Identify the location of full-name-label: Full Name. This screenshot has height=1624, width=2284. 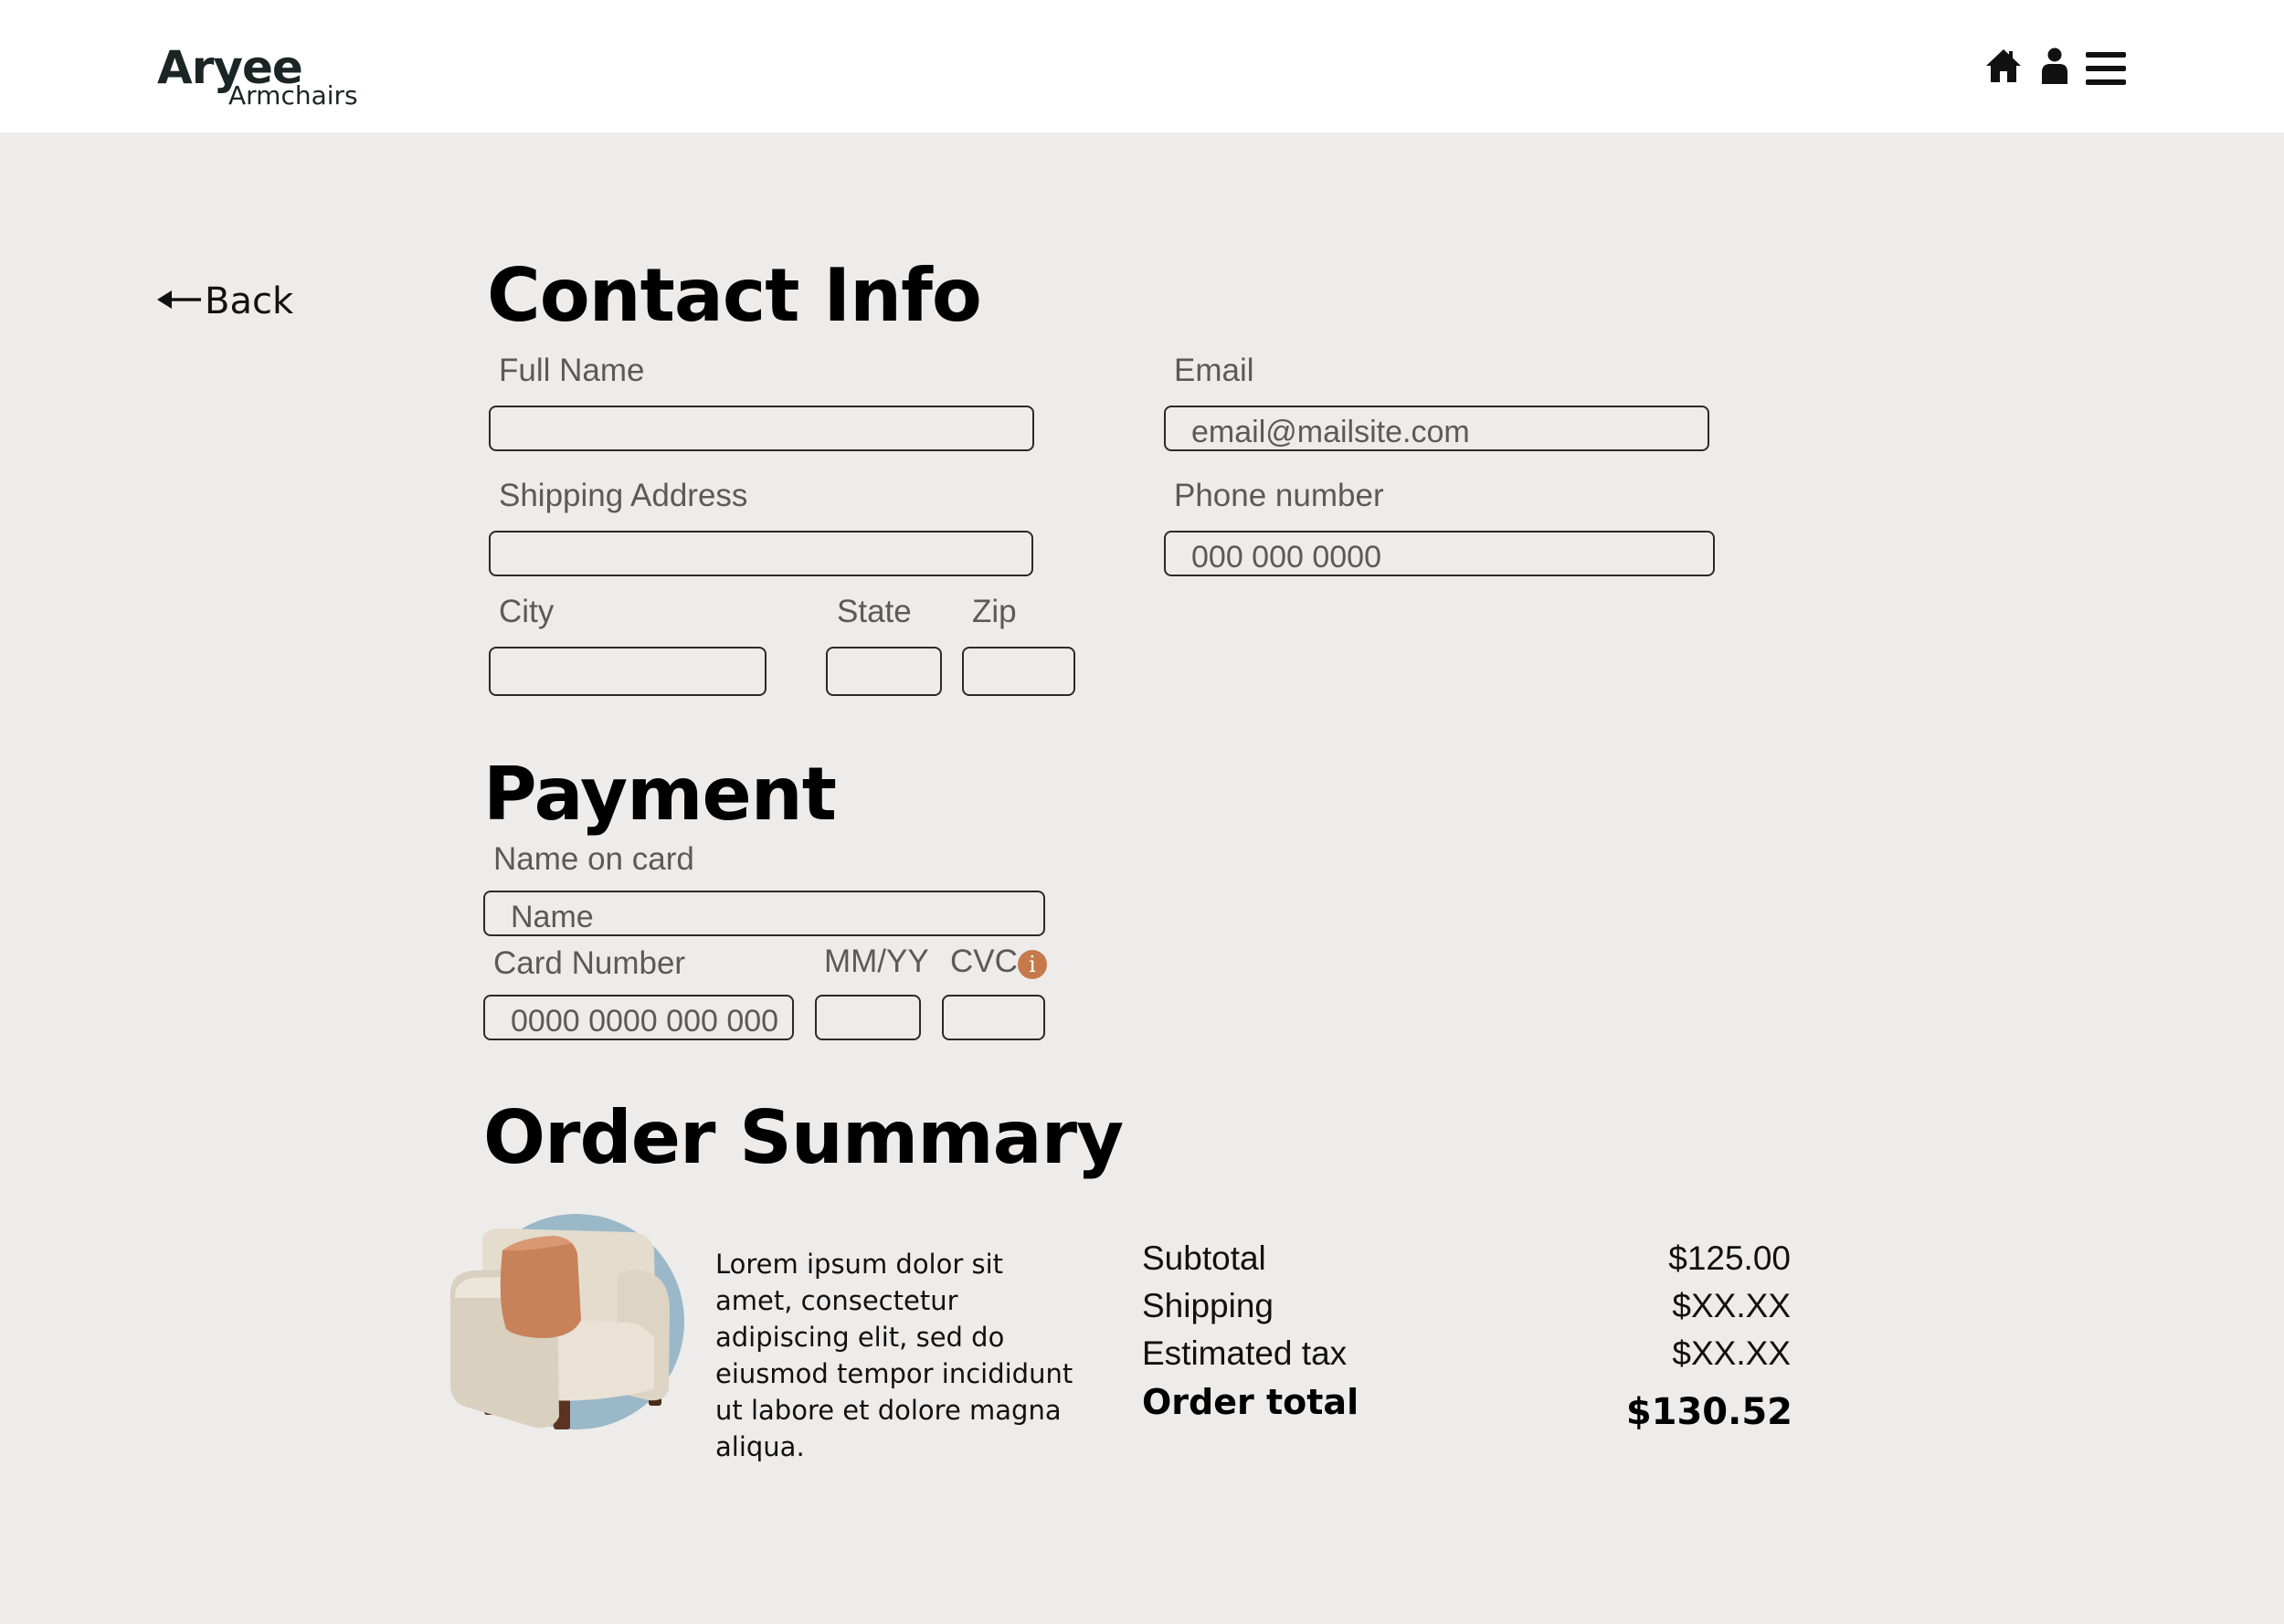
(572, 370).